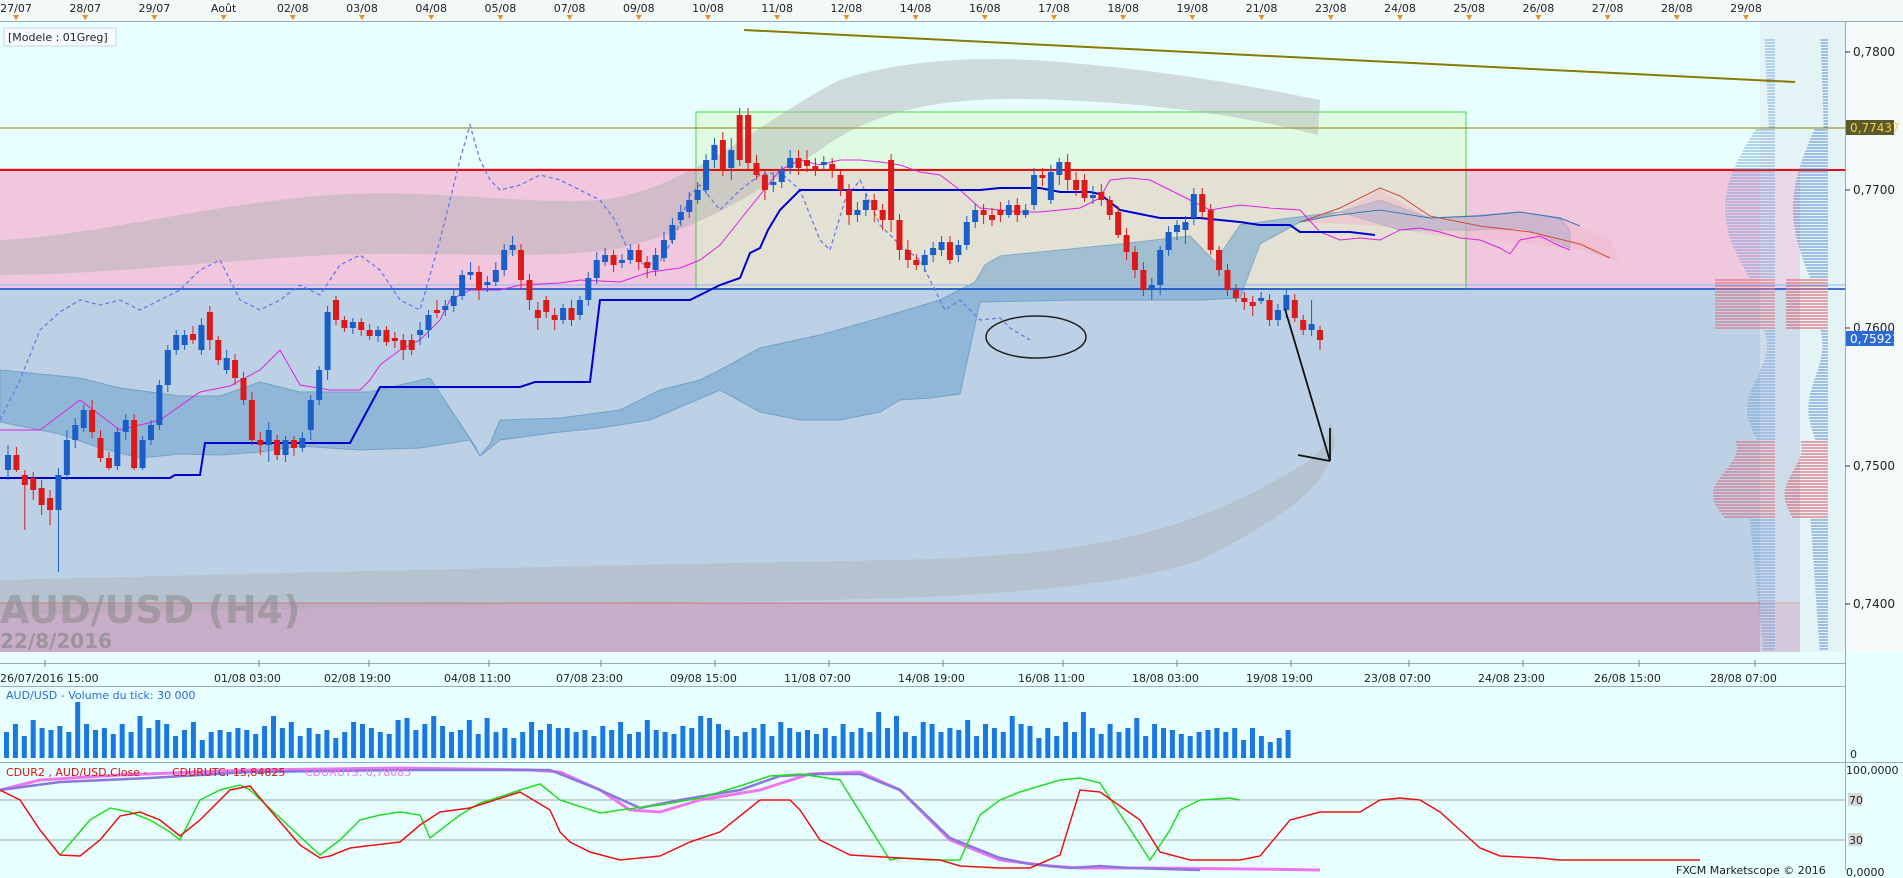  I want to click on top-date-label: 27/08, so click(1608, 8).